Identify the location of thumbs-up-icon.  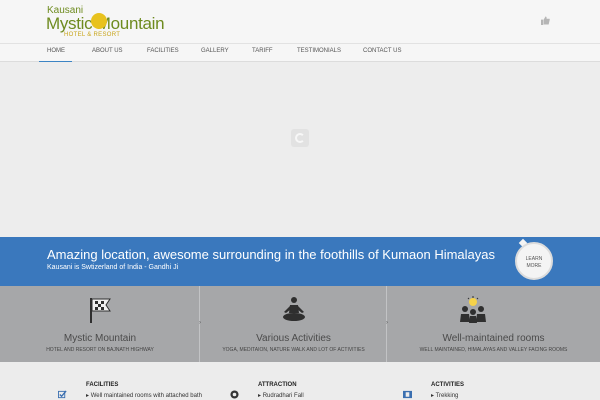
(545, 20).